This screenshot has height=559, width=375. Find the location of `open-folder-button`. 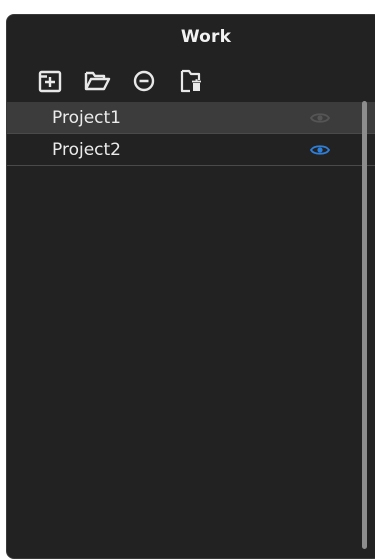

open-folder-button is located at coordinates (97, 81).